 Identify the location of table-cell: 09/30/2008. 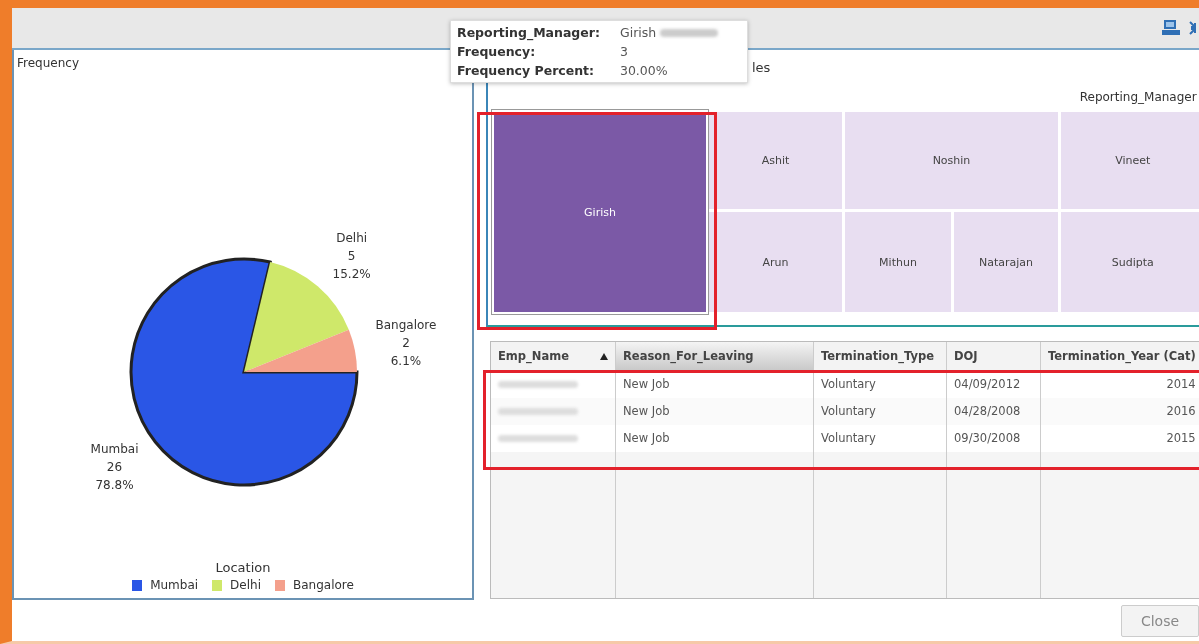
(987, 438).